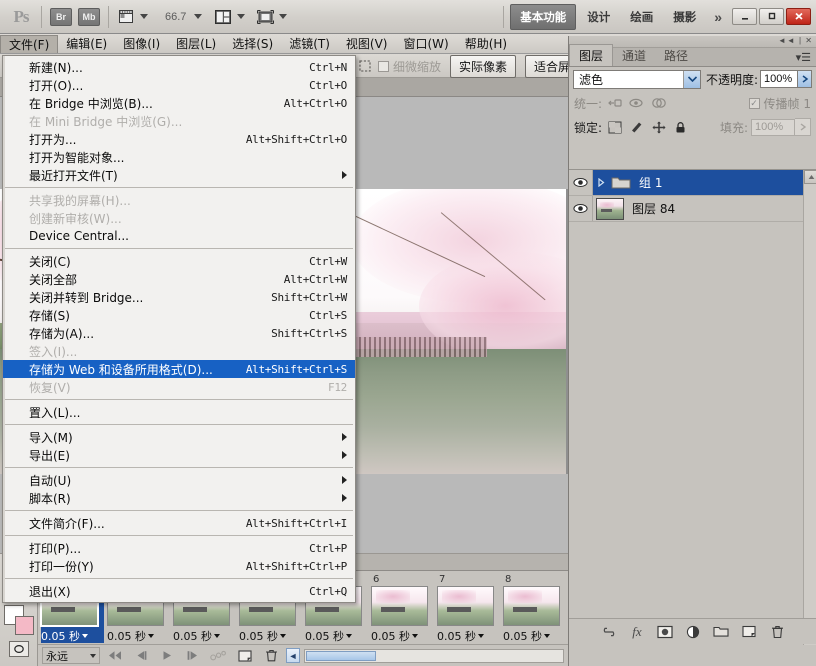 The width and height of the screenshot is (816, 666). What do you see at coordinates (179, 279) in the screenshot?
I see `menu-item: 关闭全部 Alt+Ctrl+W` at bounding box center [179, 279].